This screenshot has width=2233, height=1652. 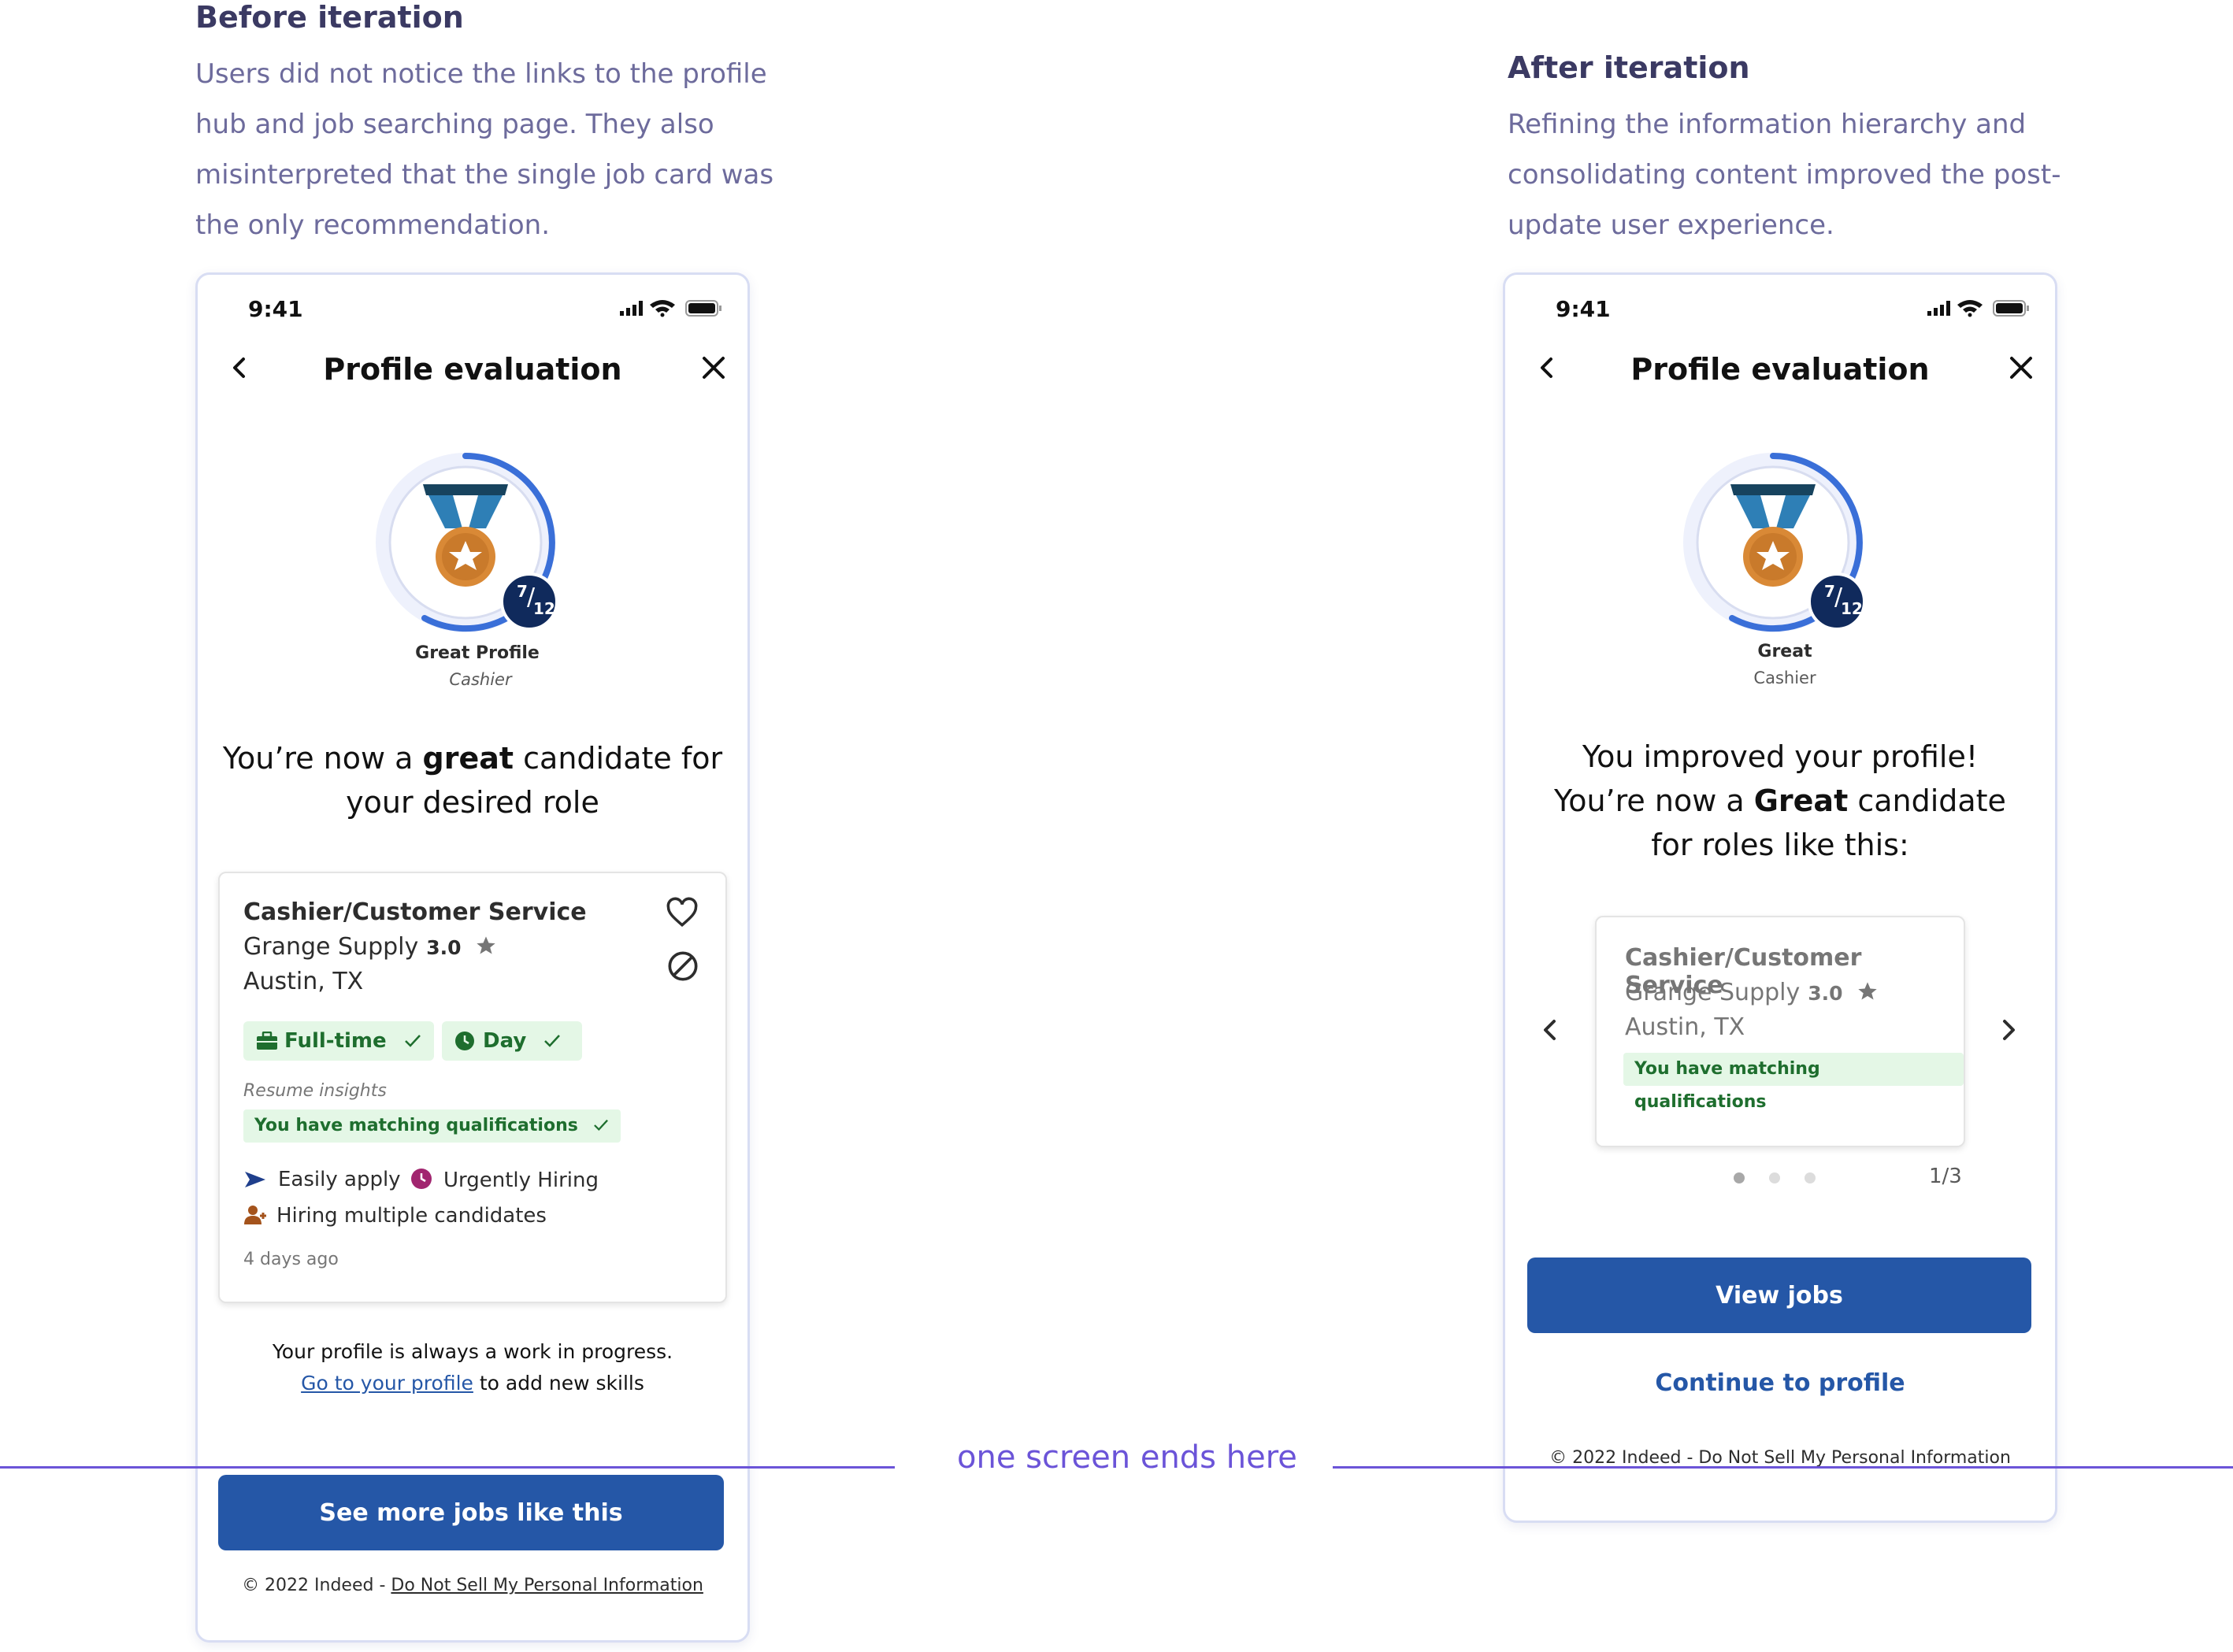 I want to click on do-not-sell-link: Do Not Sell My Personal Information, so click(x=547, y=1585).